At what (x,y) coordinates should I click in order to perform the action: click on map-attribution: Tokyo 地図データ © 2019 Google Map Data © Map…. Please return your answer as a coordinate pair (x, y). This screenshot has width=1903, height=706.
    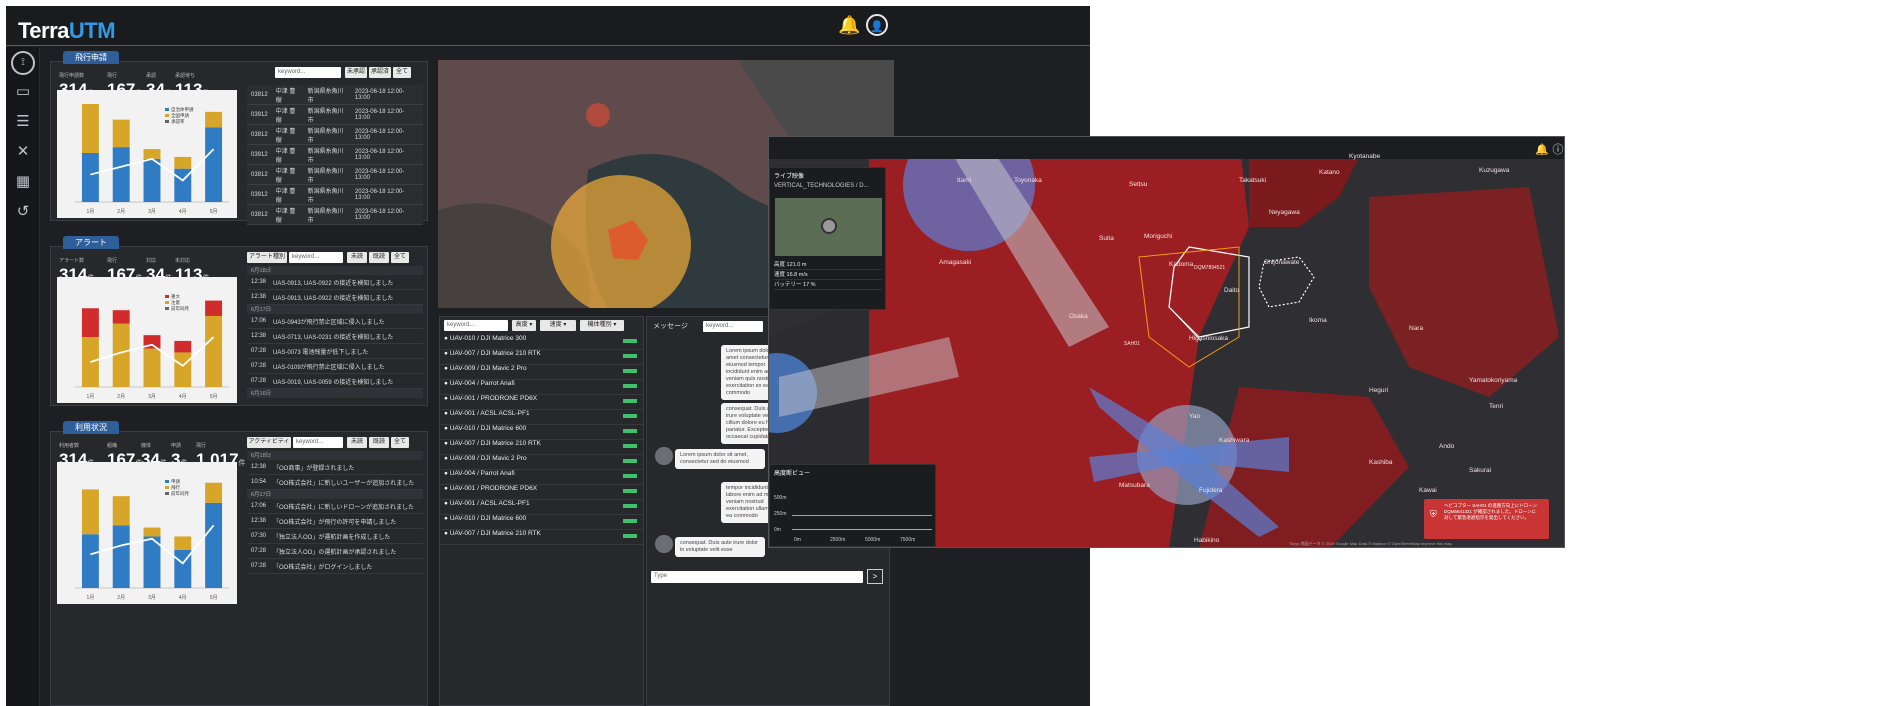
    Looking at the image, I should click on (1370, 543).